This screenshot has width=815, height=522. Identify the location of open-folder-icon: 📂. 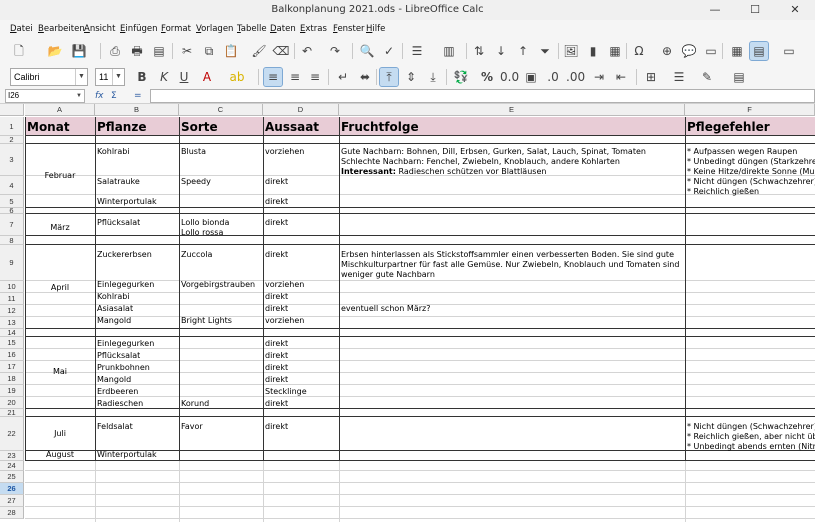
(55, 51).